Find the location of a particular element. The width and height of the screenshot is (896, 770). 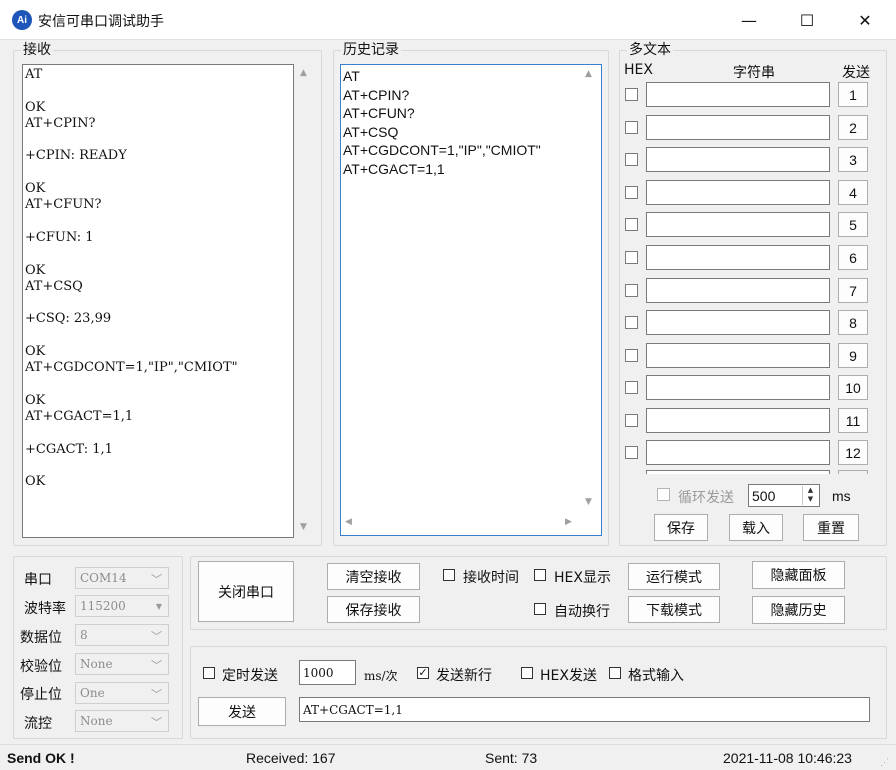

databits-select: 8 ﹀ is located at coordinates (122, 635).